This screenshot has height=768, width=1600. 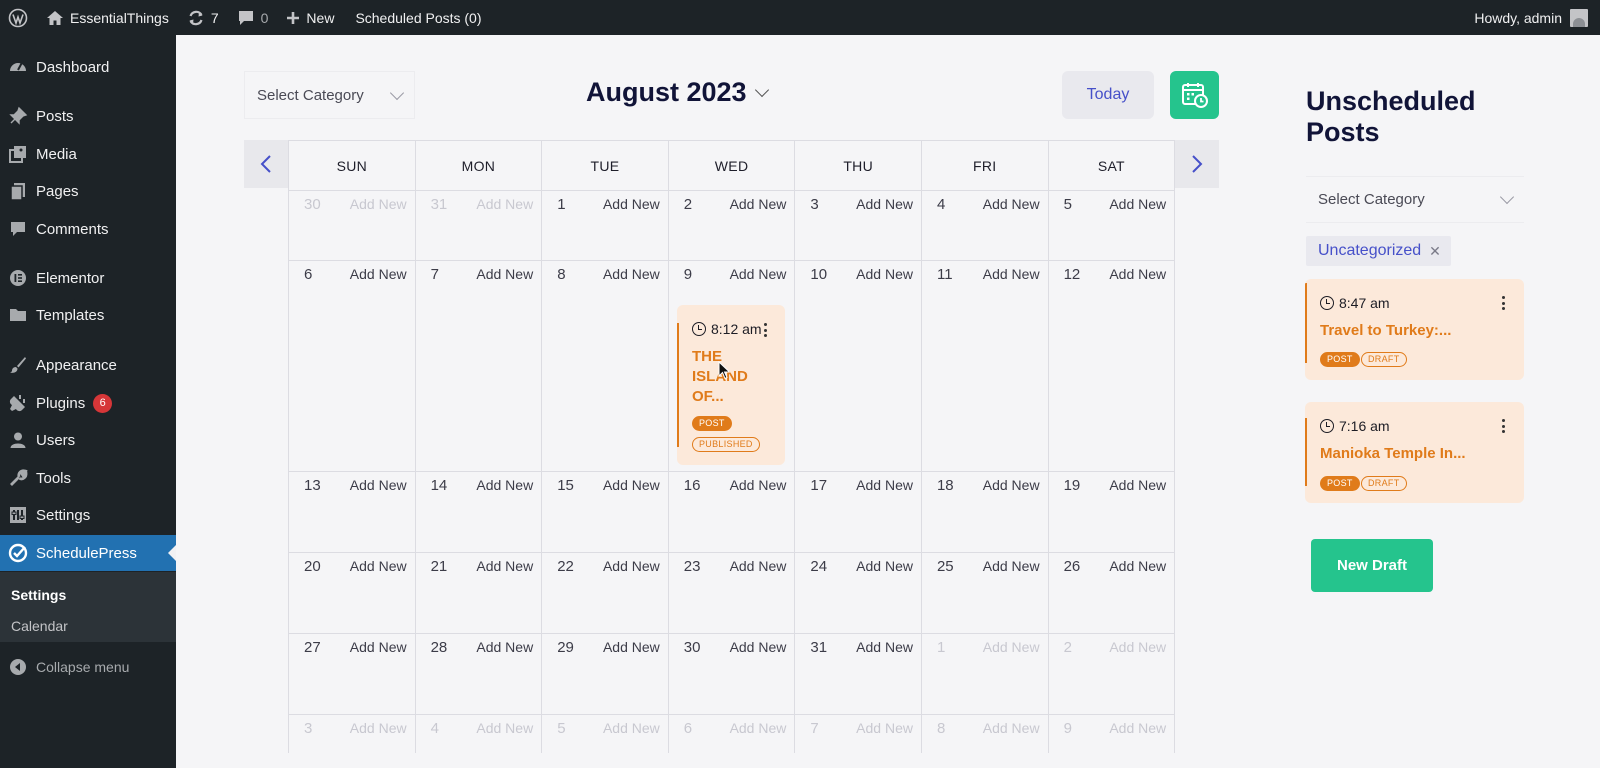 I want to click on menu-settings: Settings, so click(x=88, y=515).